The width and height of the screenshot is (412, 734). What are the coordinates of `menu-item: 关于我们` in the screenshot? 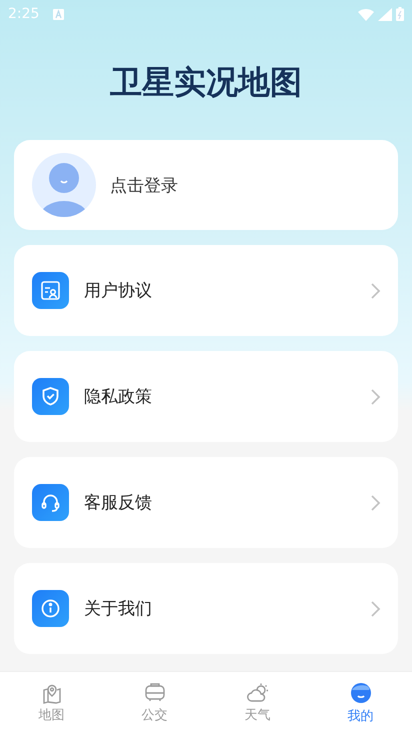 It's located at (206, 608).